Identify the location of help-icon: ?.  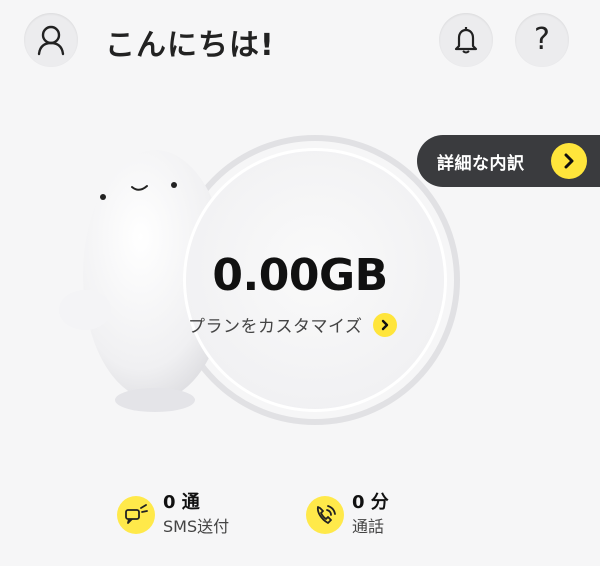
(542, 39).